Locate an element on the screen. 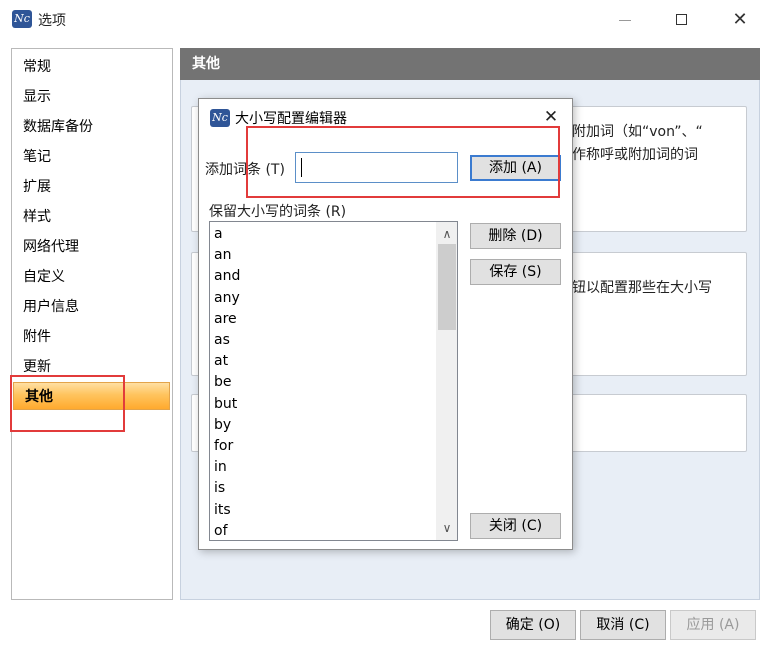  highlight-box-add-term is located at coordinates (403, 162).